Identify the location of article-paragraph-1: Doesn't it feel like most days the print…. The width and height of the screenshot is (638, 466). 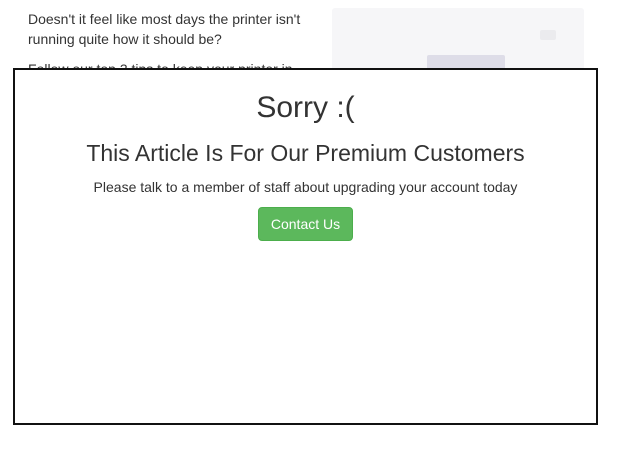
(164, 29).